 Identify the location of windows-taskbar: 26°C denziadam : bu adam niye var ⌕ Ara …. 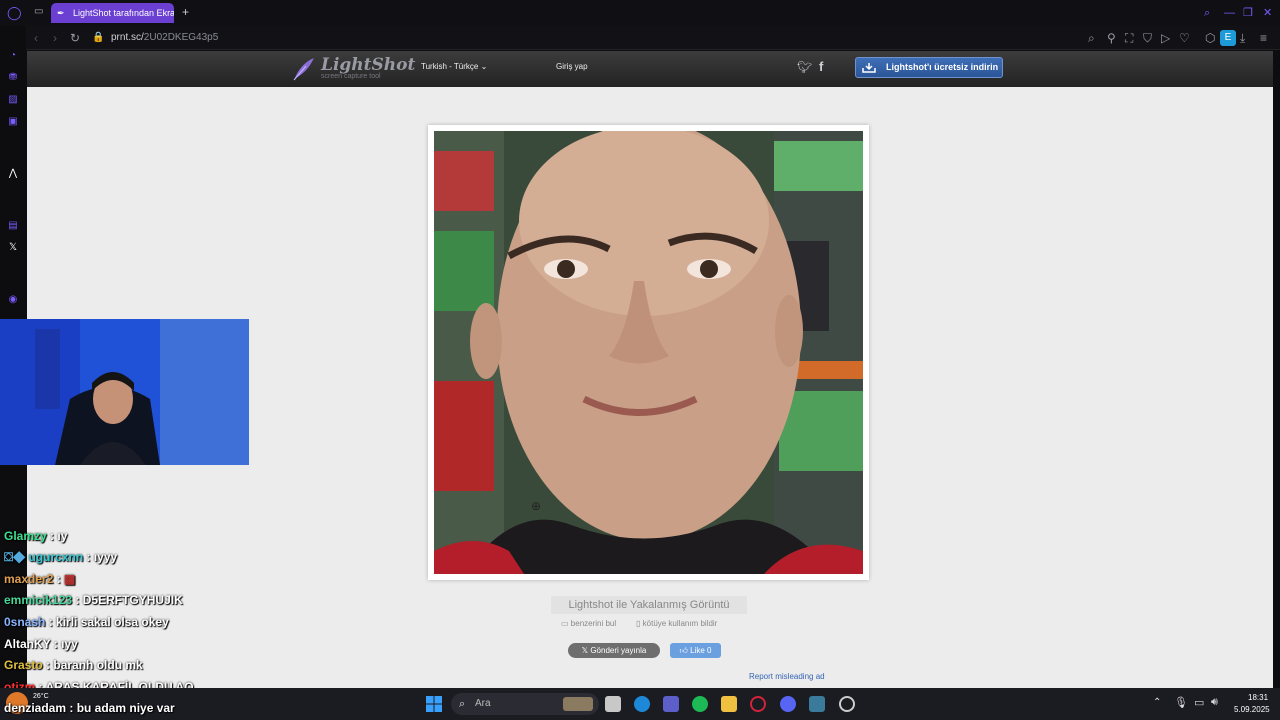
(640, 704).